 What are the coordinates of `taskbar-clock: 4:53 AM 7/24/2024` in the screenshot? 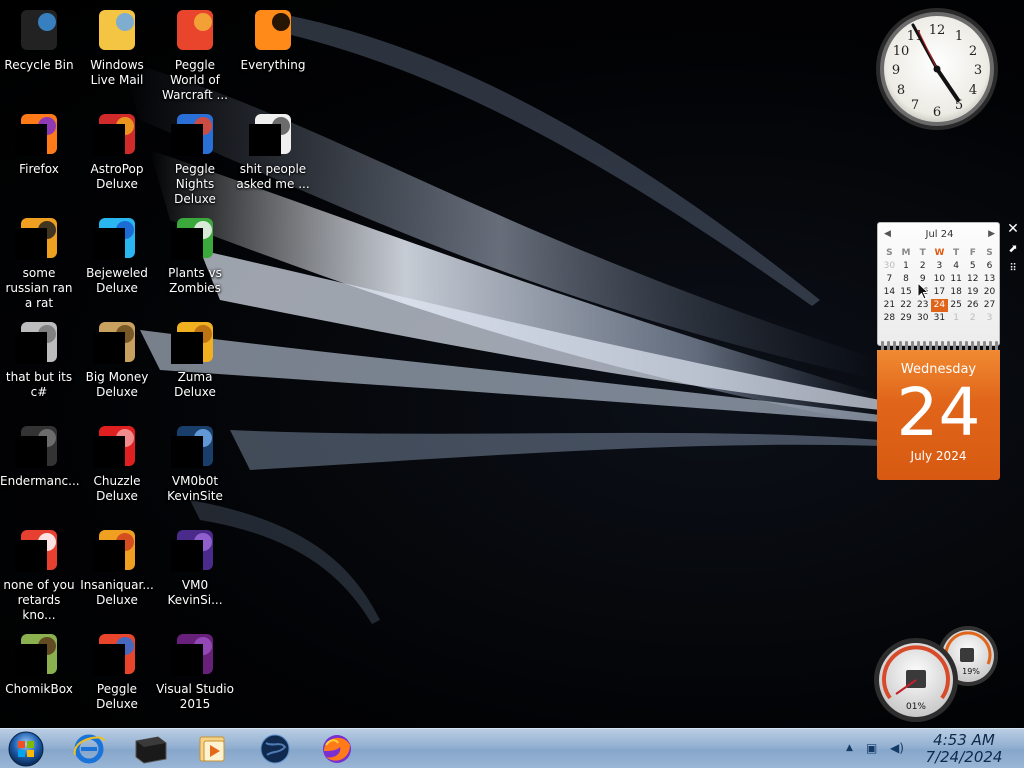 It's located at (964, 749).